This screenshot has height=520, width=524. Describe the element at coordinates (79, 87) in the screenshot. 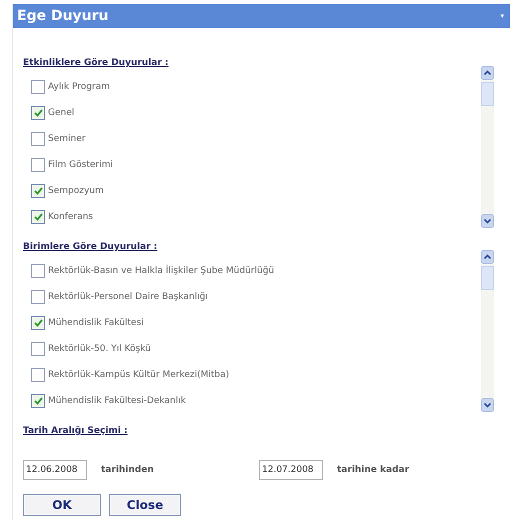

I see `checkbox-label: Aylık Program` at that location.